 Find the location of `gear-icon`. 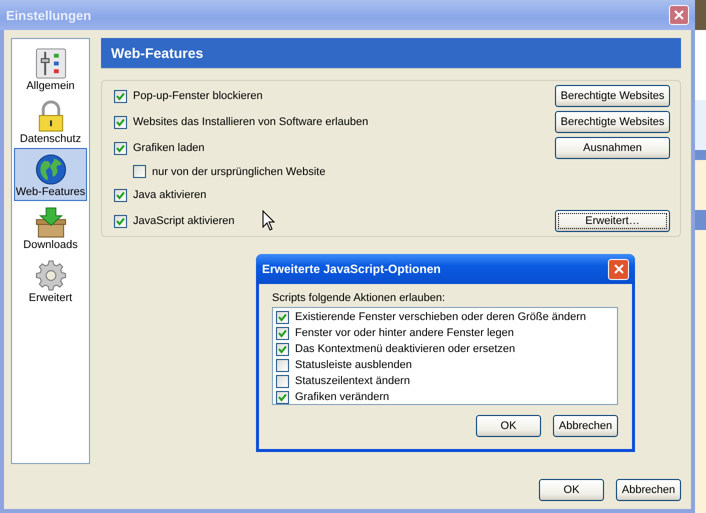

gear-icon is located at coordinates (51, 275).